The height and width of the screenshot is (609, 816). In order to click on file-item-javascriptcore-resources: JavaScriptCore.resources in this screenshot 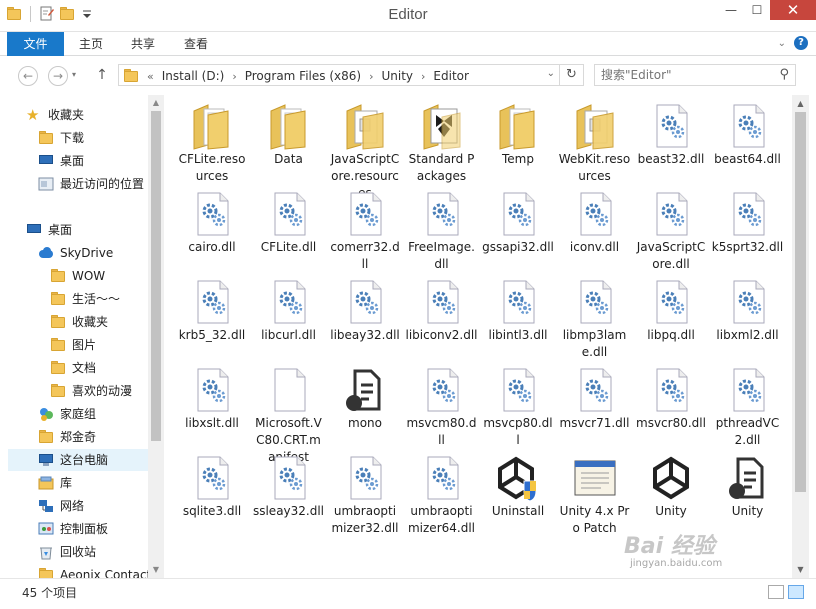, I will do `click(365, 151)`.